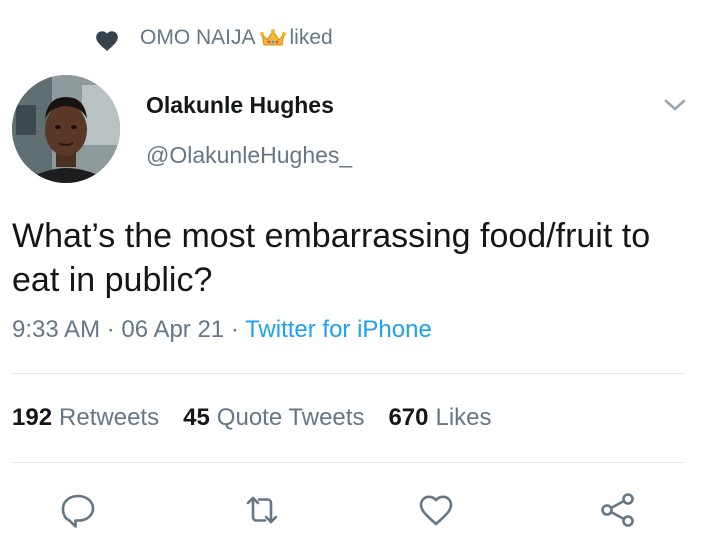  Describe the element at coordinates (196, 417) in the screenshot. I see `quote-tweets-count: 45` at that location.